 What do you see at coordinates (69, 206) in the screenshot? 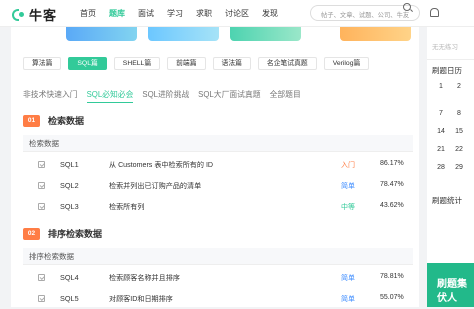
I see `question-id: SQL3` at bounding box center [69, 206].